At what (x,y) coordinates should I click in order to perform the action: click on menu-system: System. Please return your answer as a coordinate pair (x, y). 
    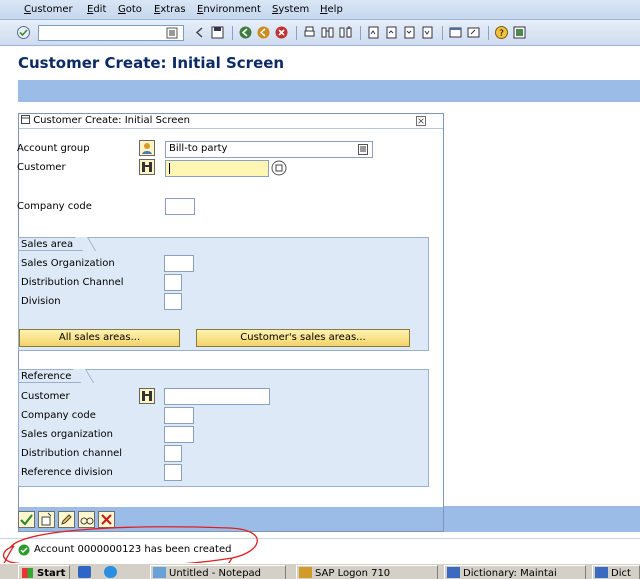
    Looking at the image, I should click on (290, 9).